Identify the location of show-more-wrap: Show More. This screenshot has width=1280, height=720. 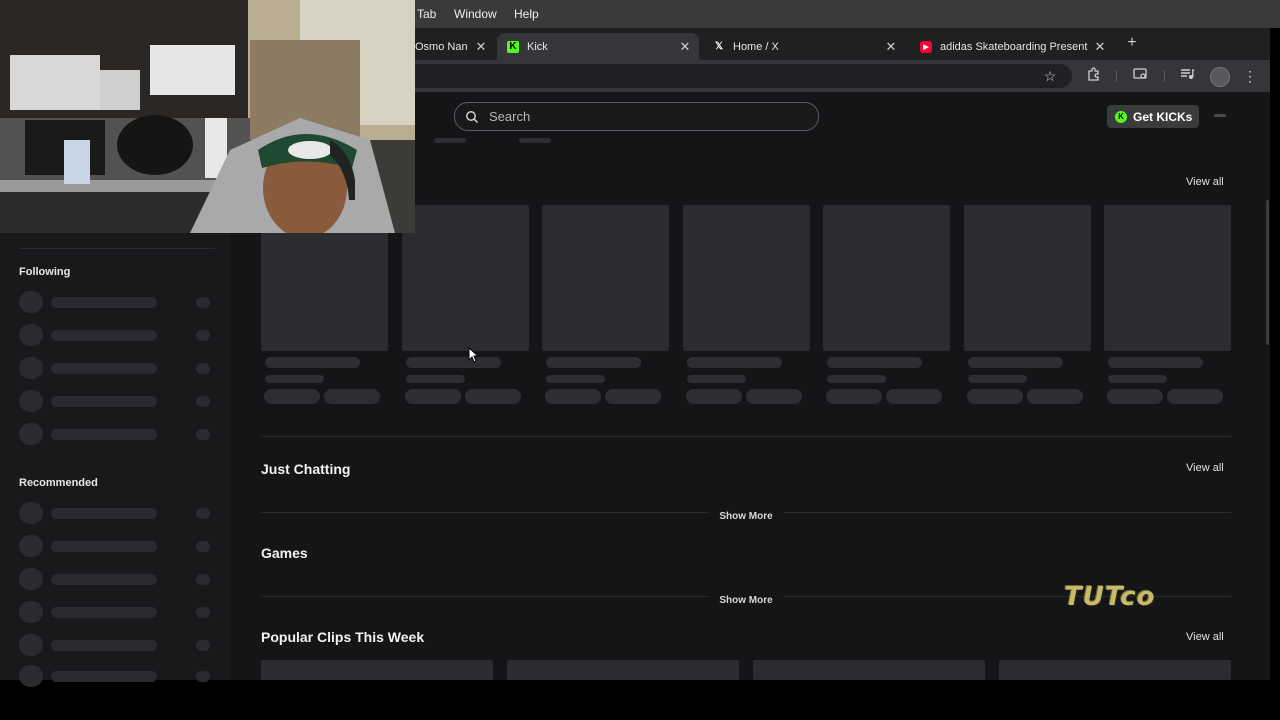
(746, 515).